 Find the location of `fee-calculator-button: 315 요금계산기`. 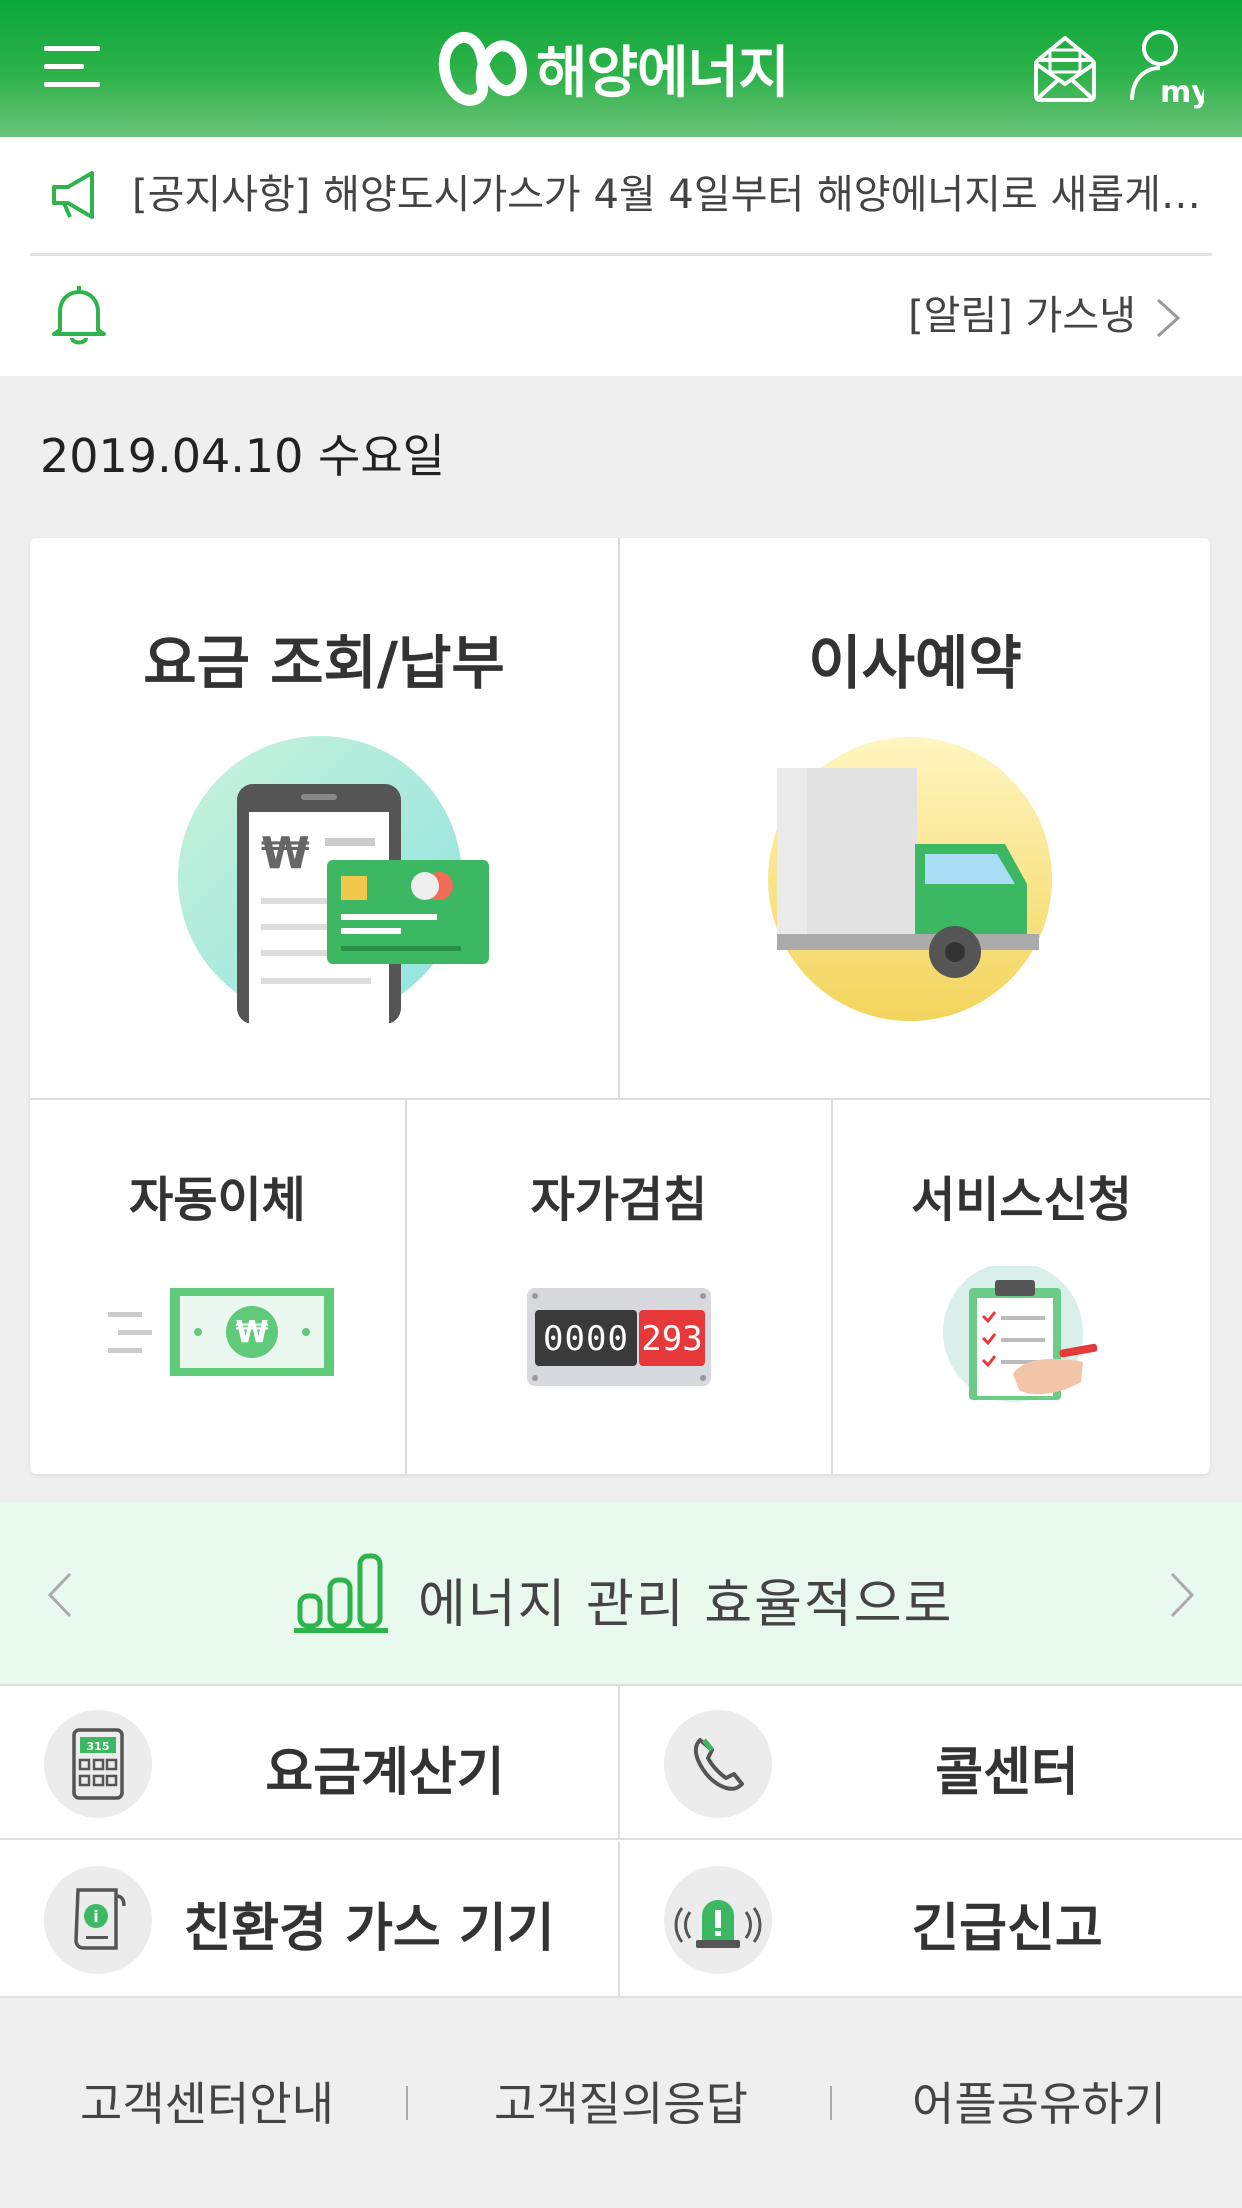

fee-calculator-button: 315 요금계산기 is located at coordinates (310, 1763).